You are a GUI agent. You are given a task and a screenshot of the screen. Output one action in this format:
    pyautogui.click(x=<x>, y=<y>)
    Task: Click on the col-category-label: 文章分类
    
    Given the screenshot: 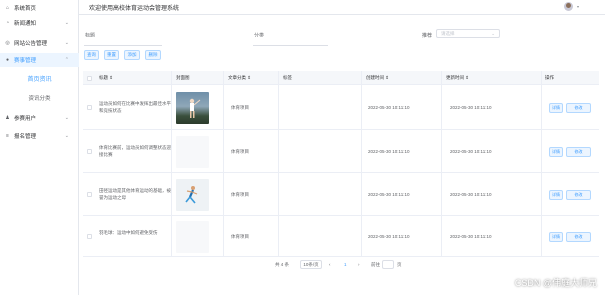 What is the action you would take?
    pyautogui.click(x=237, y=77)
    